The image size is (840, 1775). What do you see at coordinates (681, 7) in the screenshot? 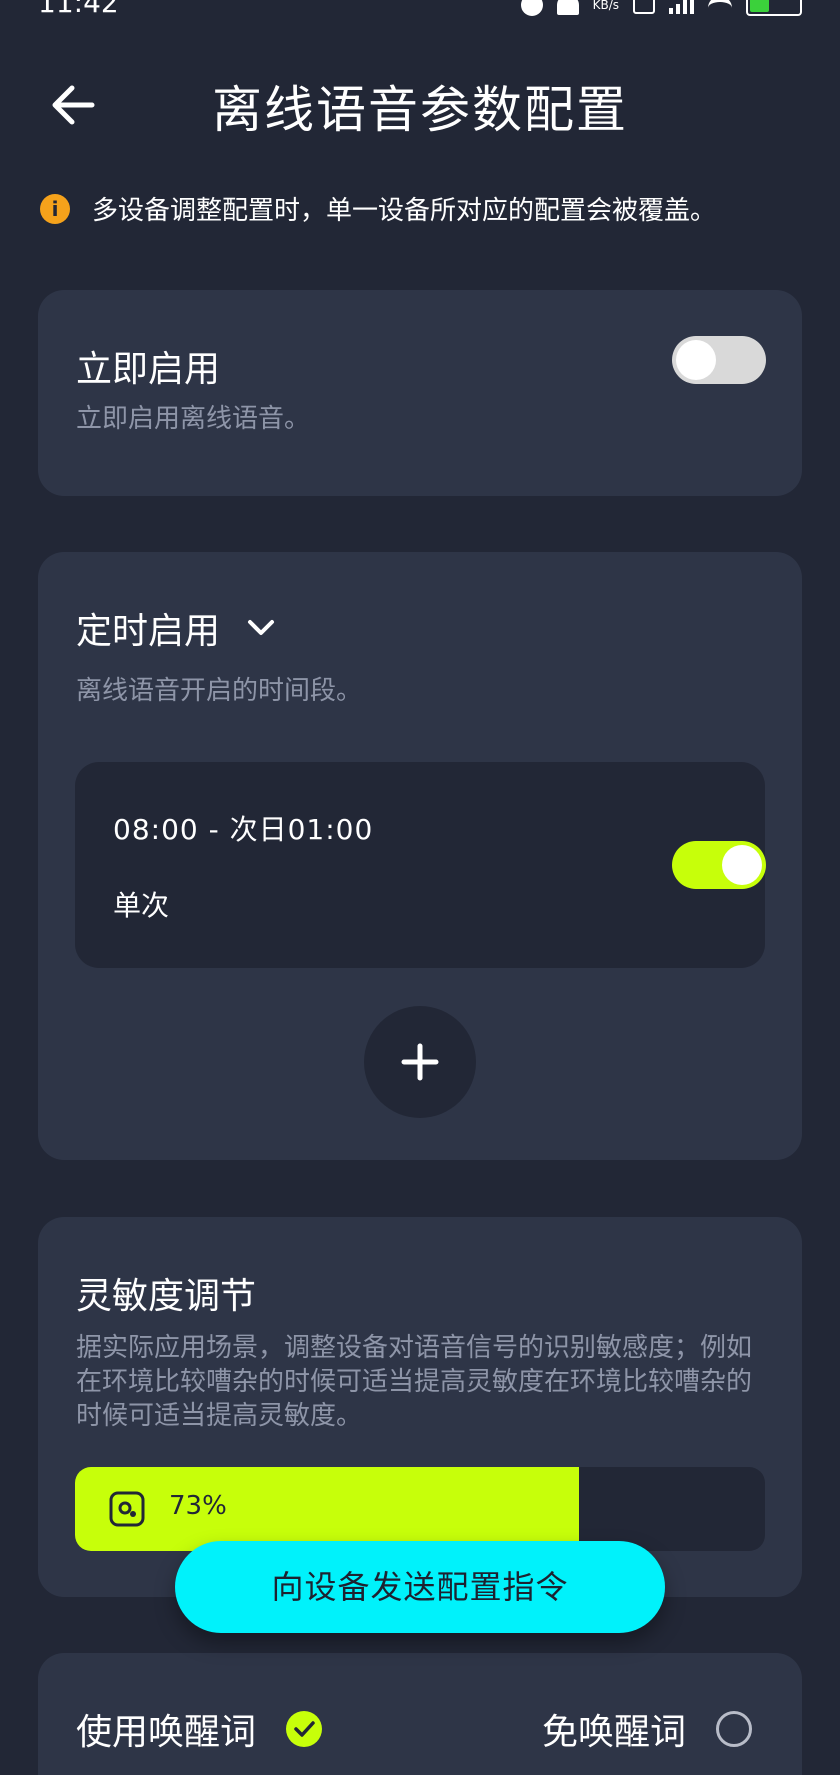
I see `signal-icon` at bounding box center [681, 7].